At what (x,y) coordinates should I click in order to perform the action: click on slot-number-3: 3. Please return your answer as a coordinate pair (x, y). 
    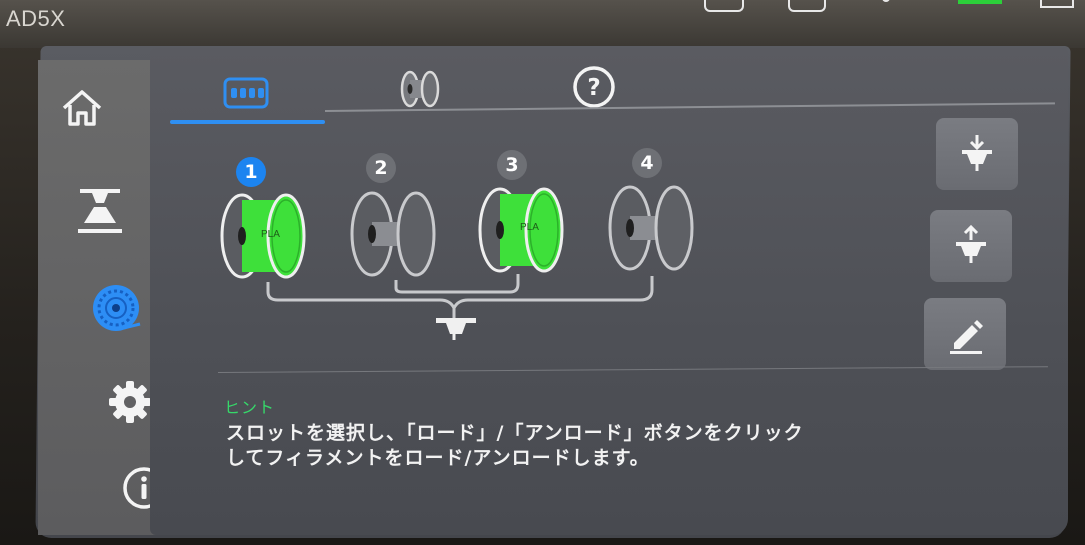
    Looking at the image, I should click on (512, 165).